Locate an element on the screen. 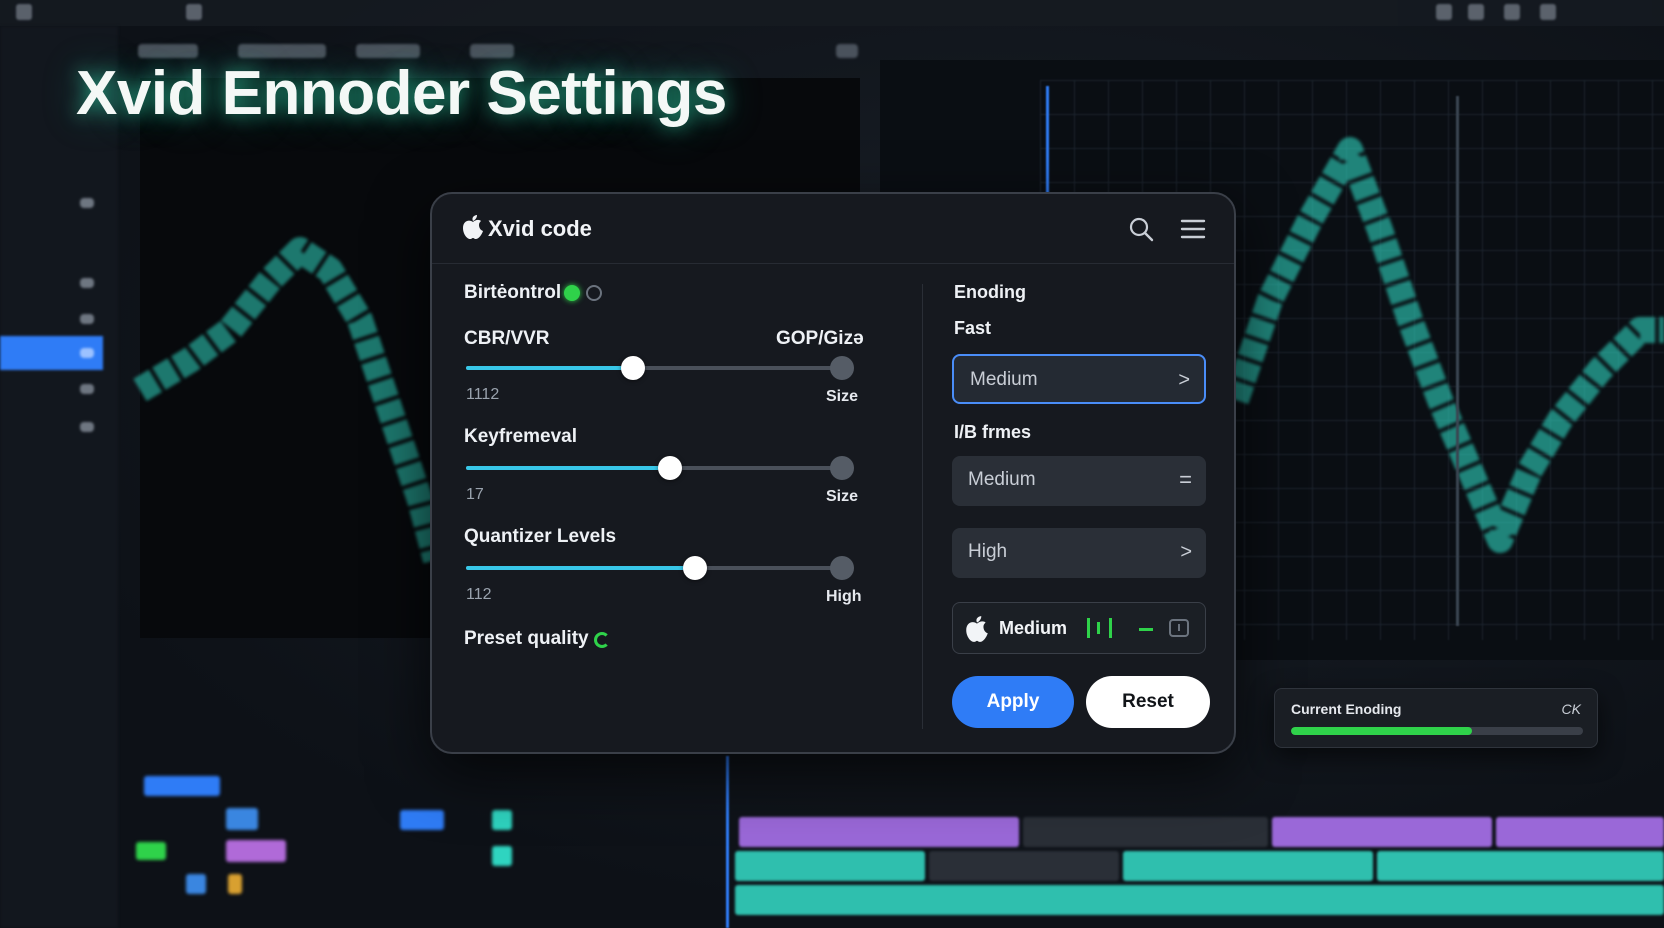 This screenshot has width=1664, height=928. cbr-vbr-slider-thumb is located at coordinates (632, 368).